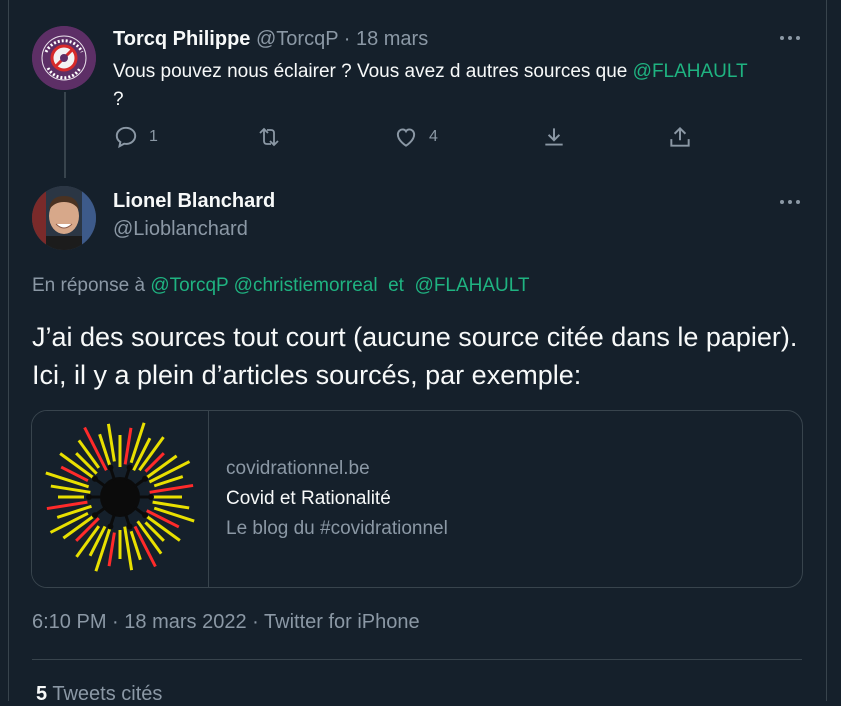 Image resolution: width=841 pixels, height=706 pixels. I want to click on divider, so click(417, 659).